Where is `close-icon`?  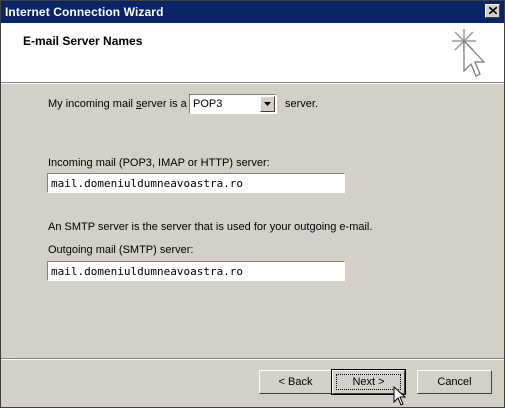 close-icon is located at coordinates (493, 10).